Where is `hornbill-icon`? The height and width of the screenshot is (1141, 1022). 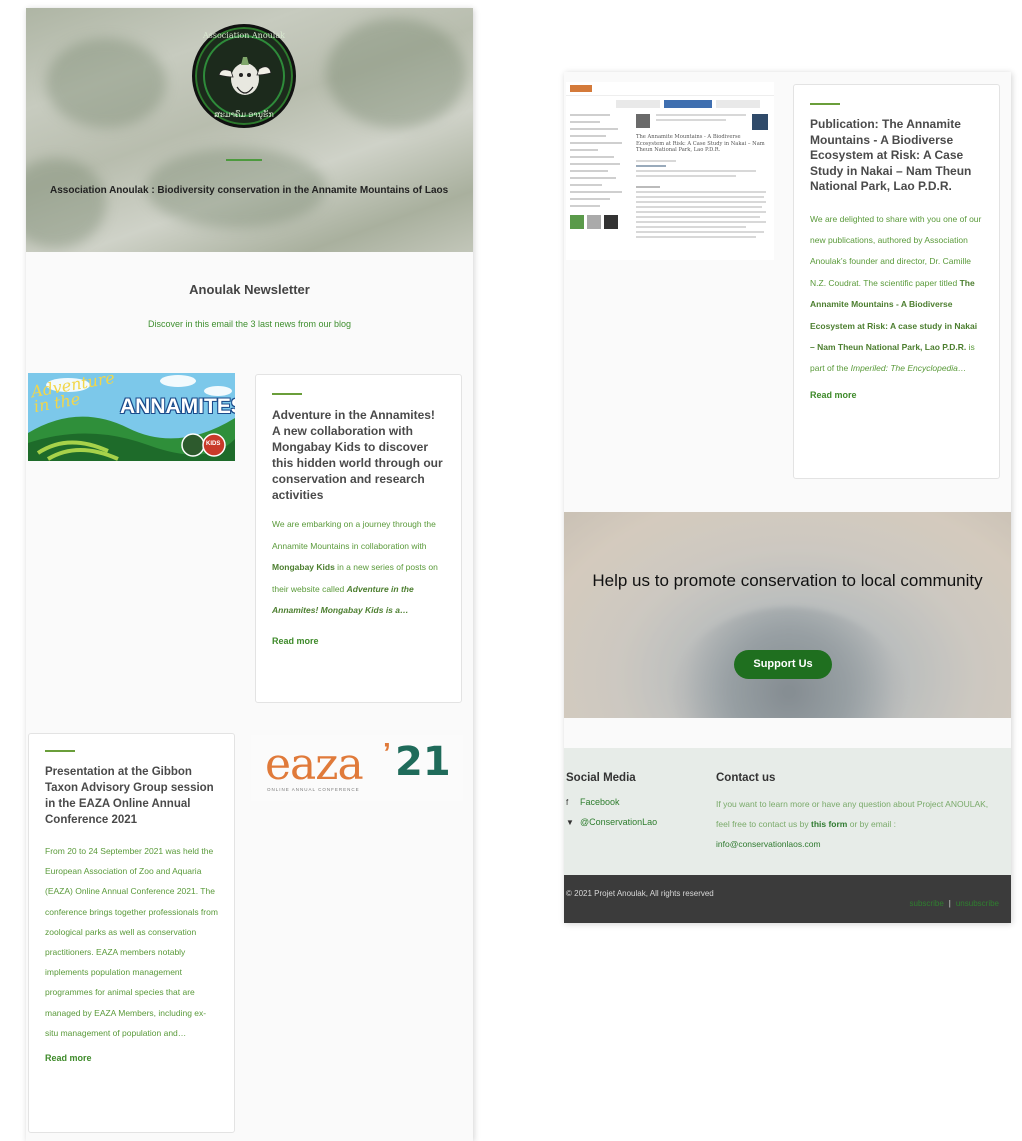 hornbill-icon is located at coordinates (245, 76).